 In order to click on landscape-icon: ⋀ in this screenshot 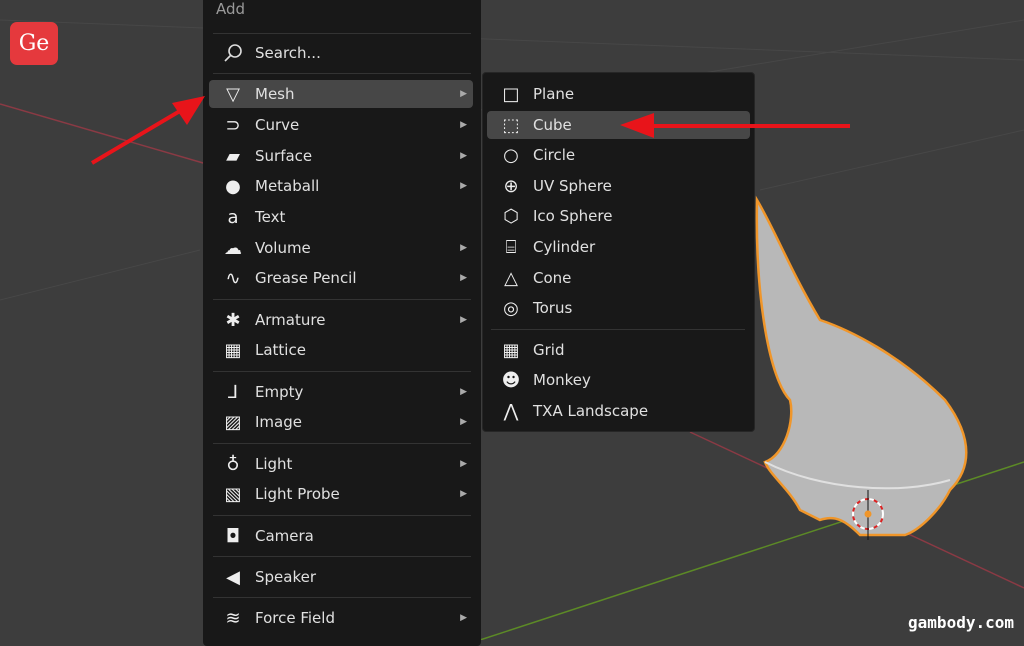, I will do `click(511, 411)`.